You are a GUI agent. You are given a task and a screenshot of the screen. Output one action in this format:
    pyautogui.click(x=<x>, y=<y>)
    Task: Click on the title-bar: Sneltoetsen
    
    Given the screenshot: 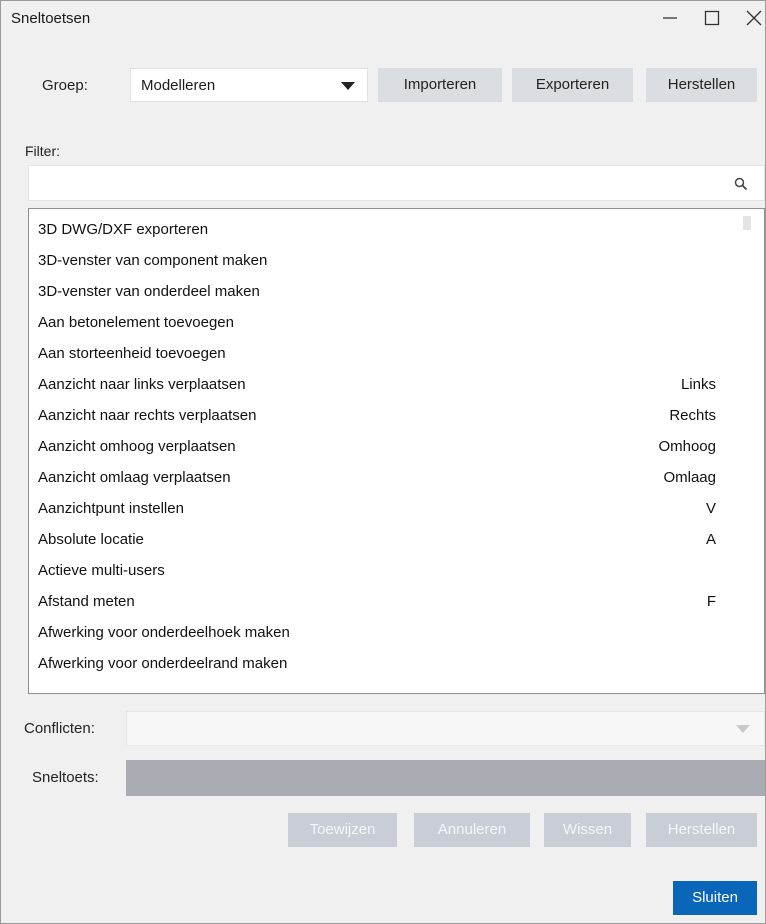 What is the action you would take?
    pyautogui.click(x=383, y=18)
    